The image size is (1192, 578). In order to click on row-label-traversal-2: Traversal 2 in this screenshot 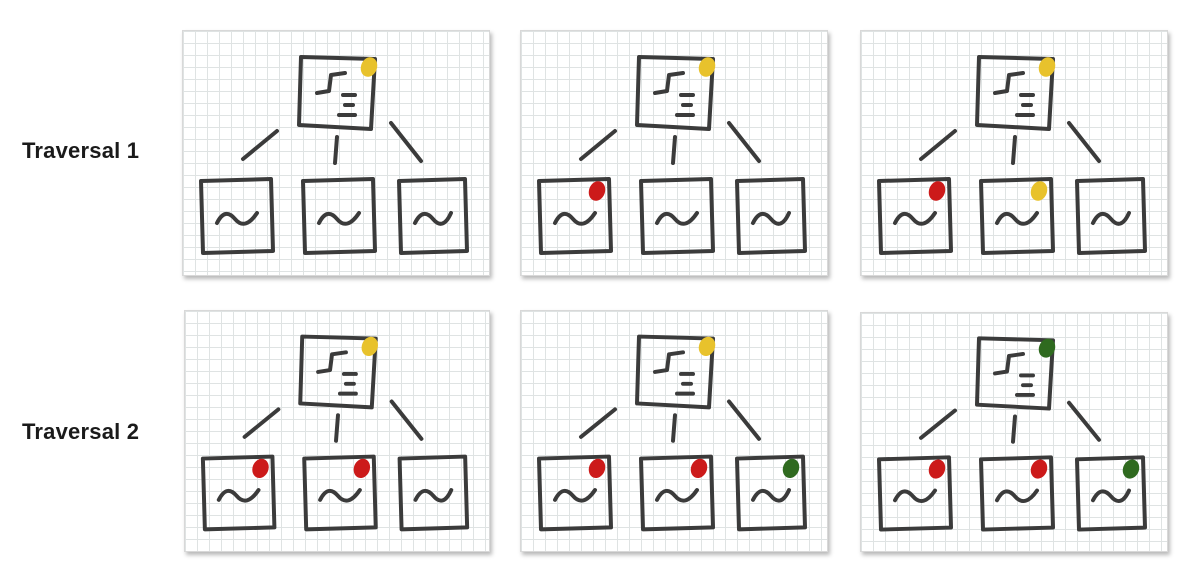, I will do `click(81, 431)`.